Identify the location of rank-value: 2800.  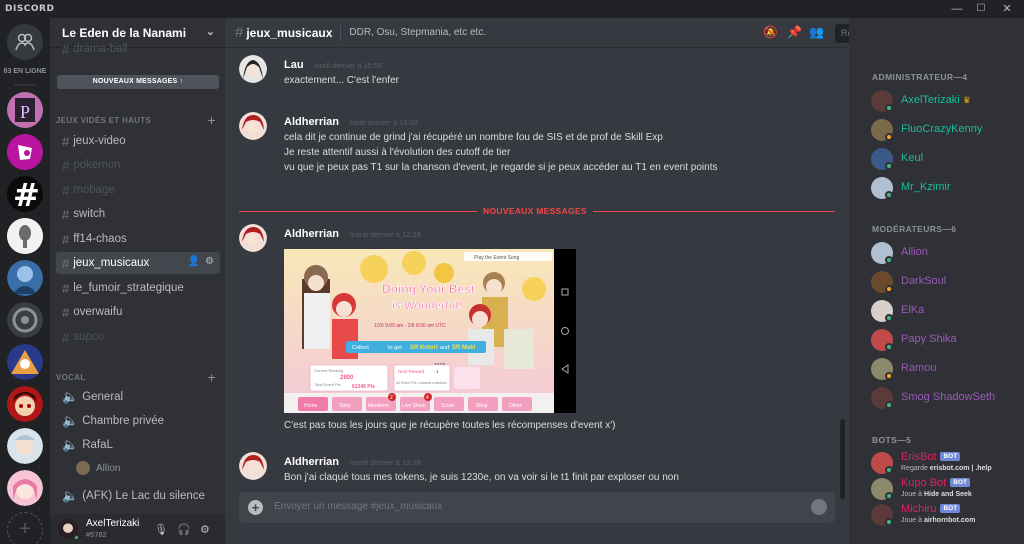
(347, 378).